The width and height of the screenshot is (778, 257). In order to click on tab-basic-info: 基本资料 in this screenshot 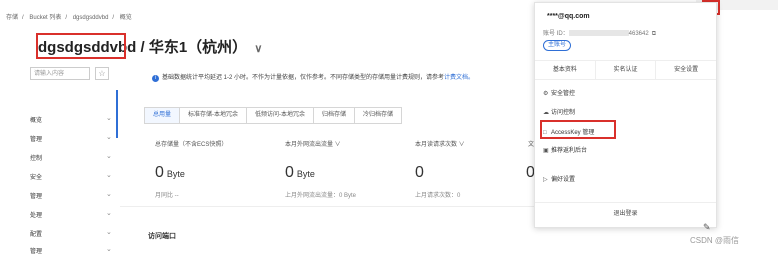, I will do `click(565, 70)`.